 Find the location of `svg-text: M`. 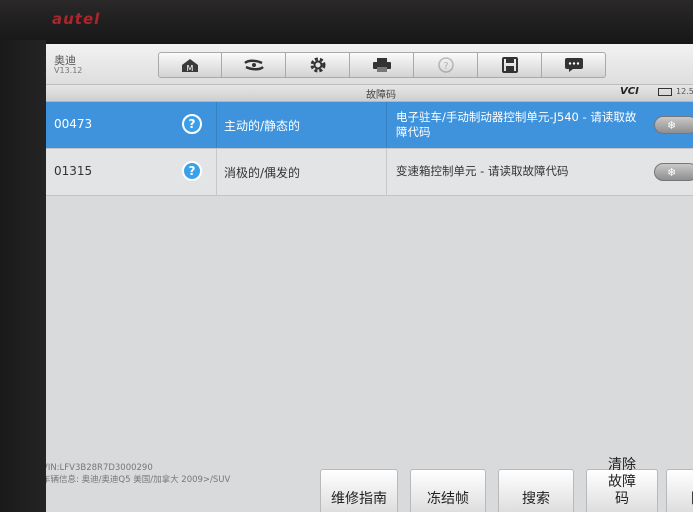

svg-text: M is located at coordinates (190, 68).